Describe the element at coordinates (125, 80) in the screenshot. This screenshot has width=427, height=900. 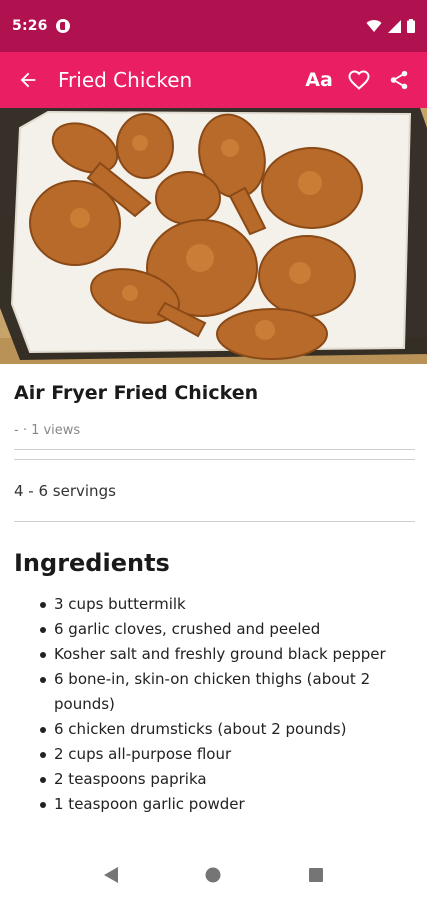
I see `app-bar-title: Fried Chicken` at that location.